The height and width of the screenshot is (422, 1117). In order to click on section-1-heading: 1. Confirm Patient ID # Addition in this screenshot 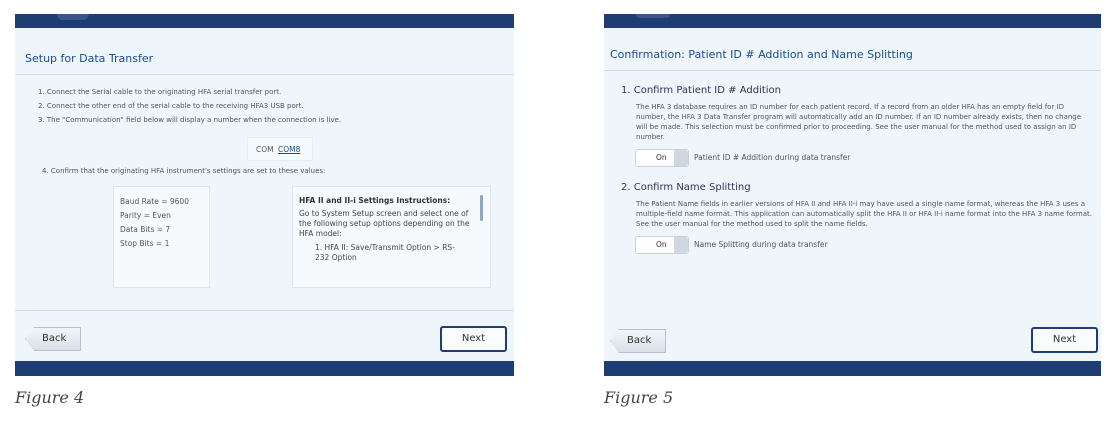, I will do `click(701, 90)`.